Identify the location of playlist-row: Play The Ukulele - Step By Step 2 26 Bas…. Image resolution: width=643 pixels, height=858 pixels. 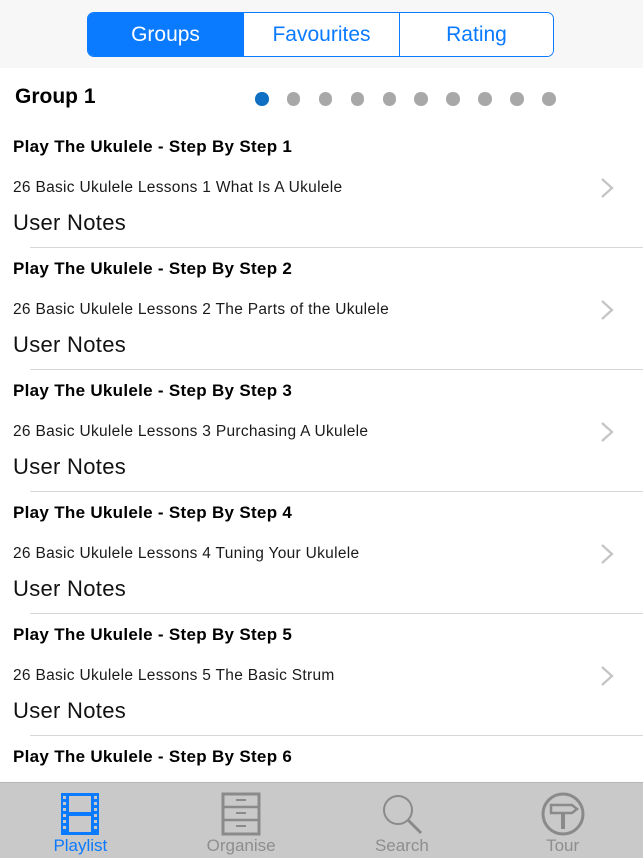
(321, 309).